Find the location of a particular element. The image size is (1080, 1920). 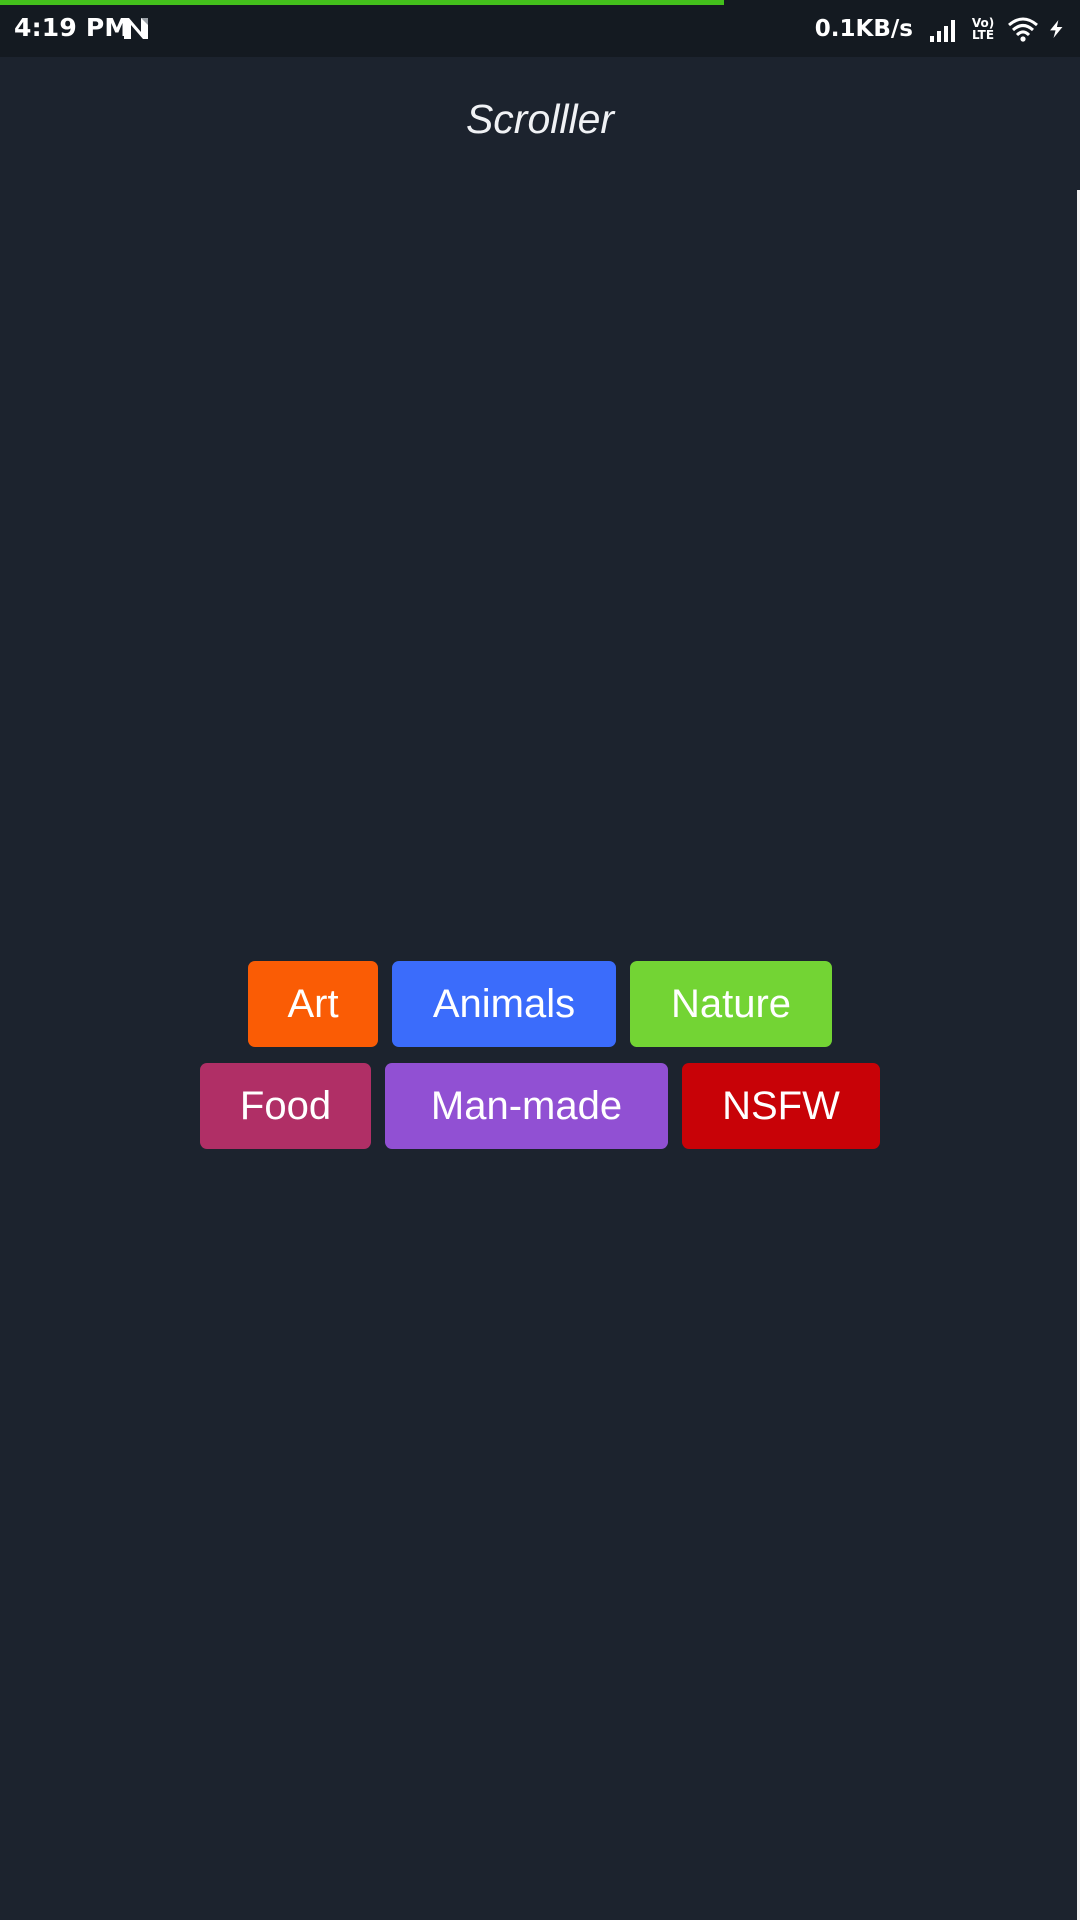

charging-icon is located at coordinates (1056, 29).